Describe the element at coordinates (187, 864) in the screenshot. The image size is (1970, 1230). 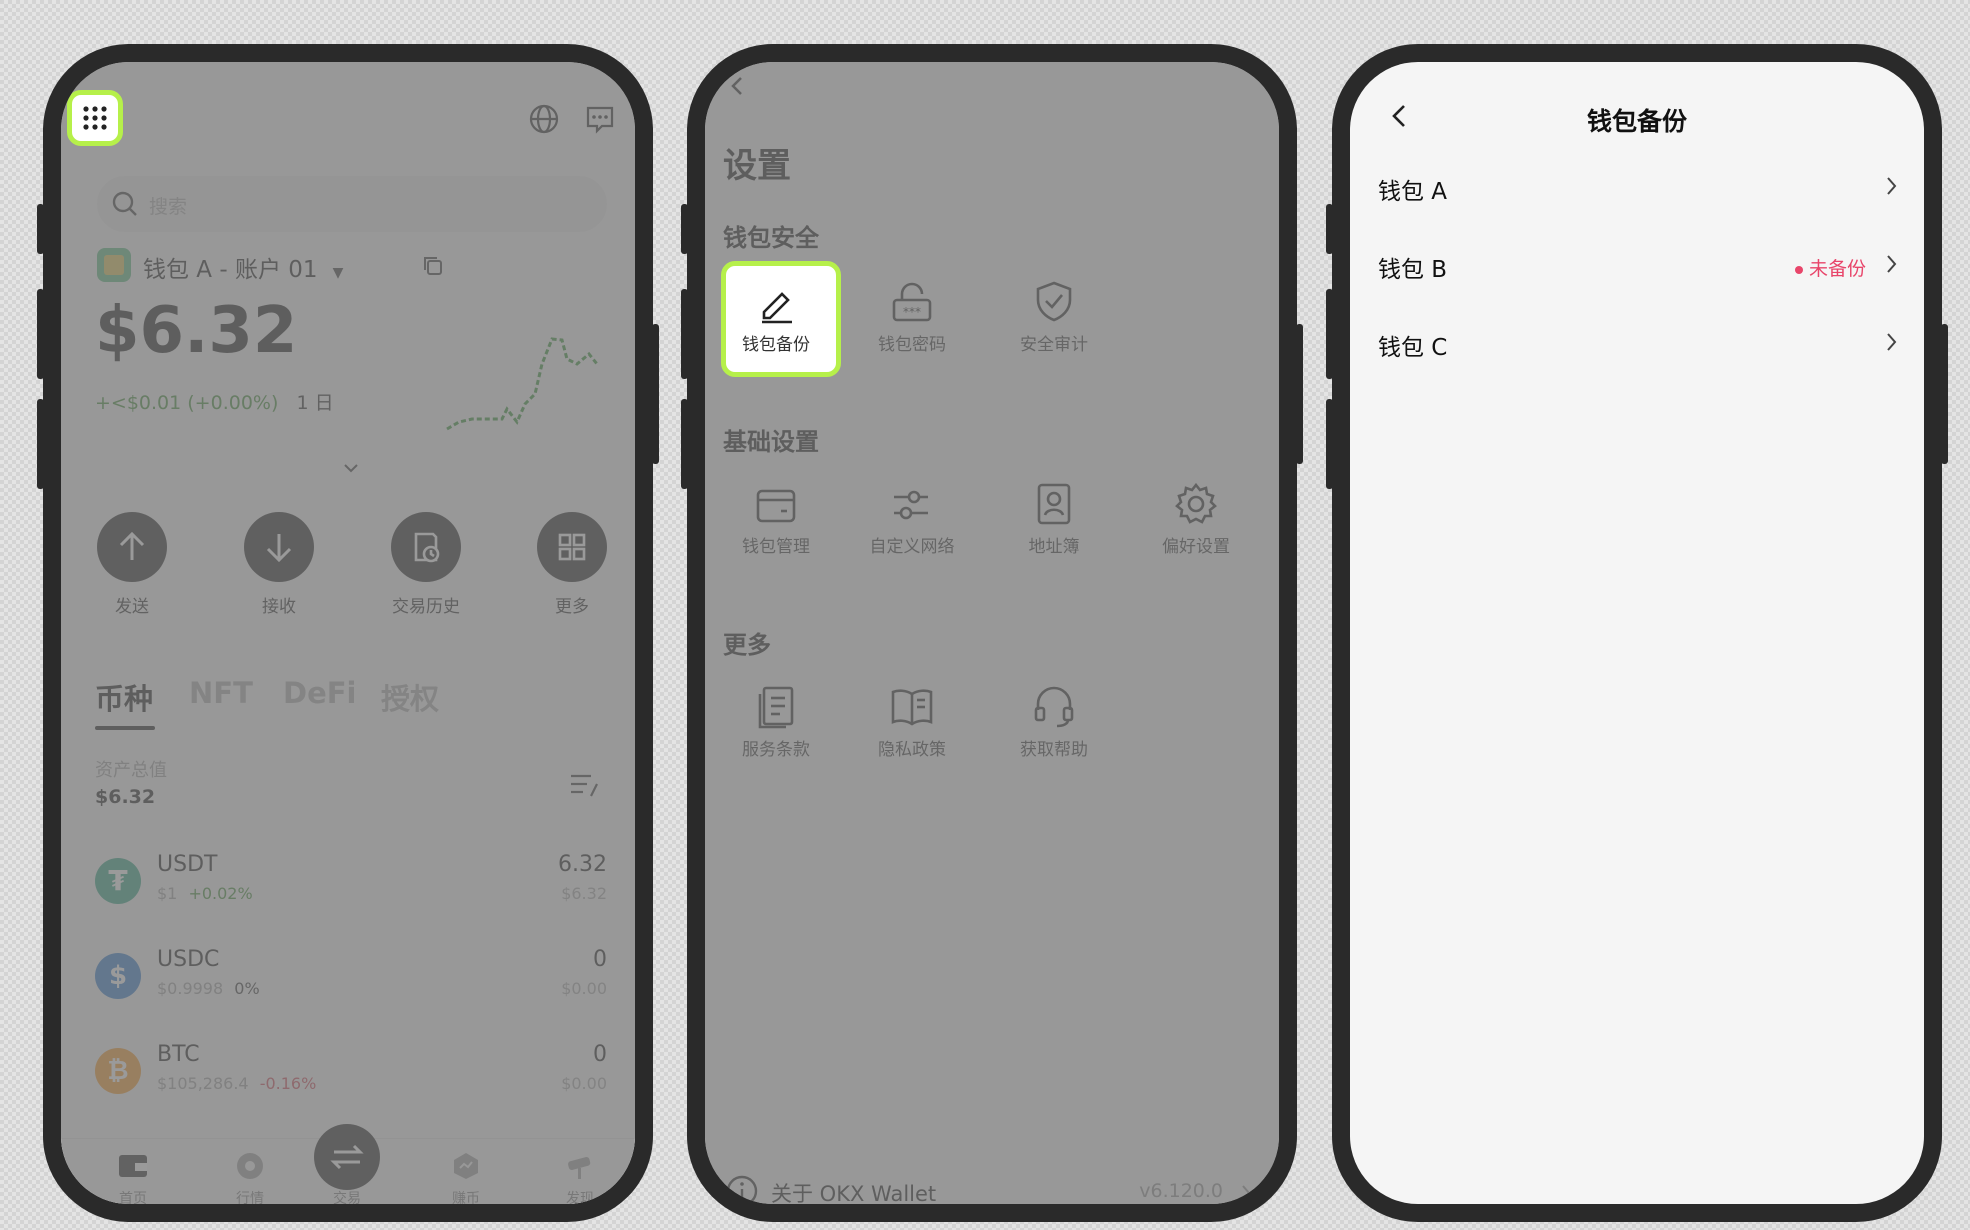
I see `coin-symbol: USDT` at that location.